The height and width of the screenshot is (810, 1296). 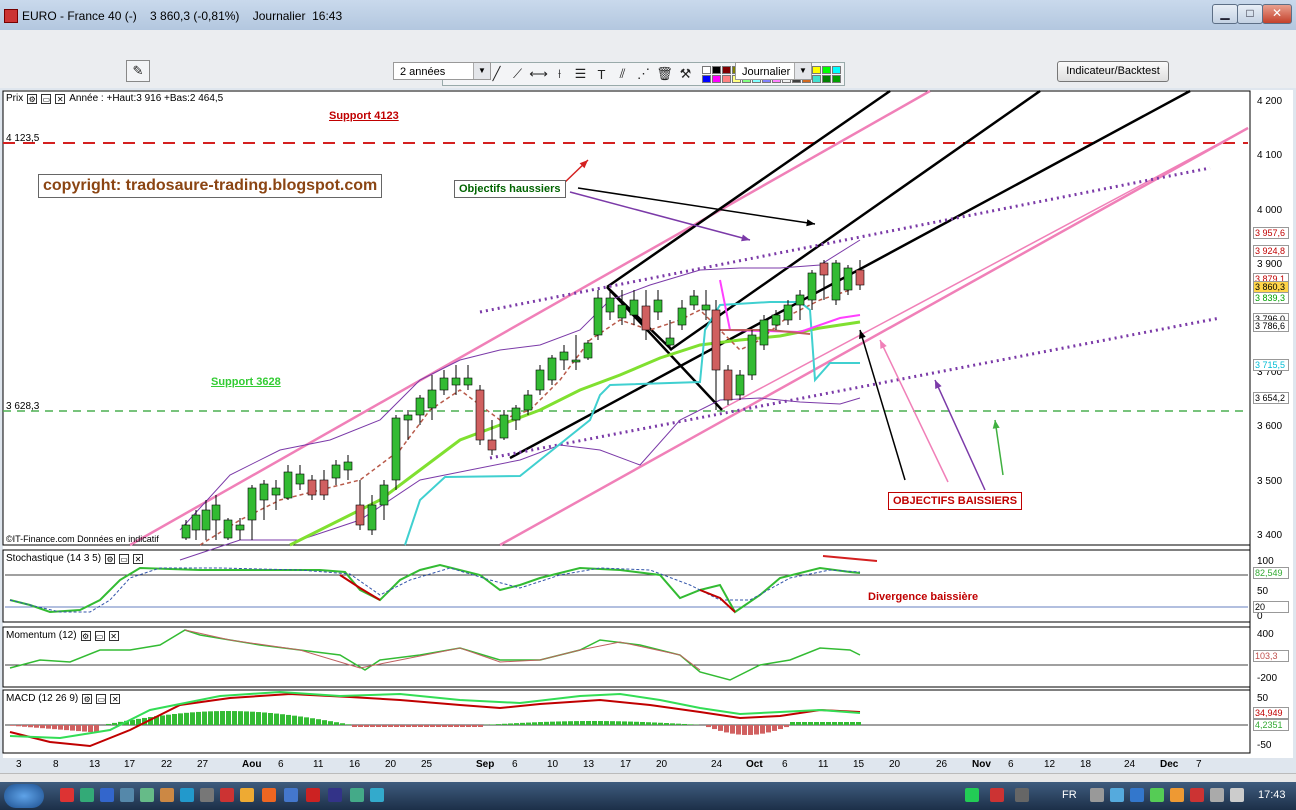 I want to click on momentum-tick: 400, so click(x=1265, y=634).